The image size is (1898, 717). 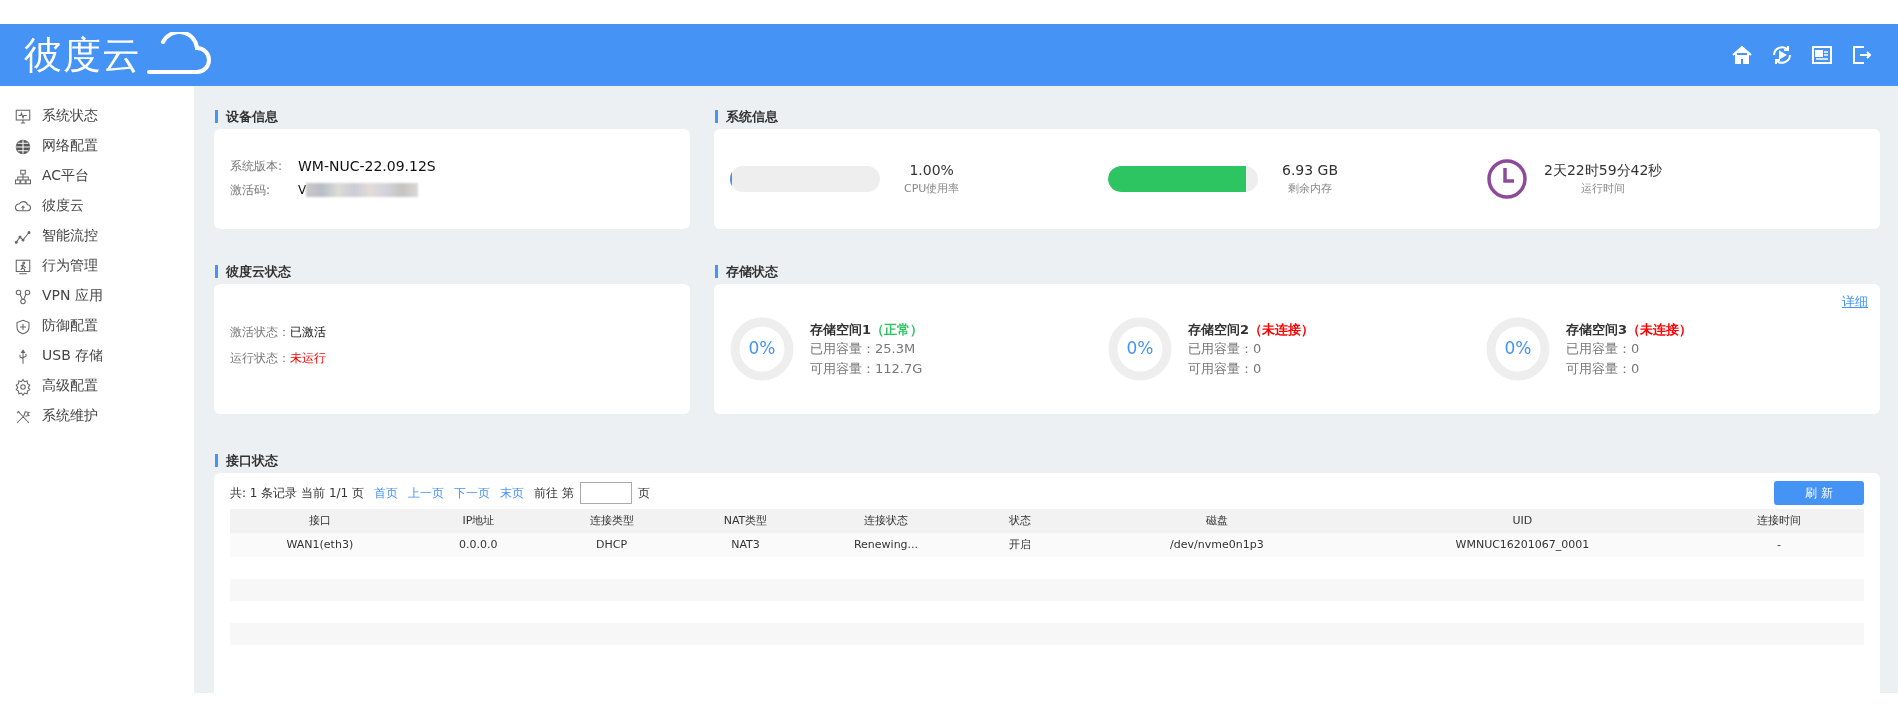 I want to click on field-value: WM-NUC-22.09.12S, so click(x=367, y=166).